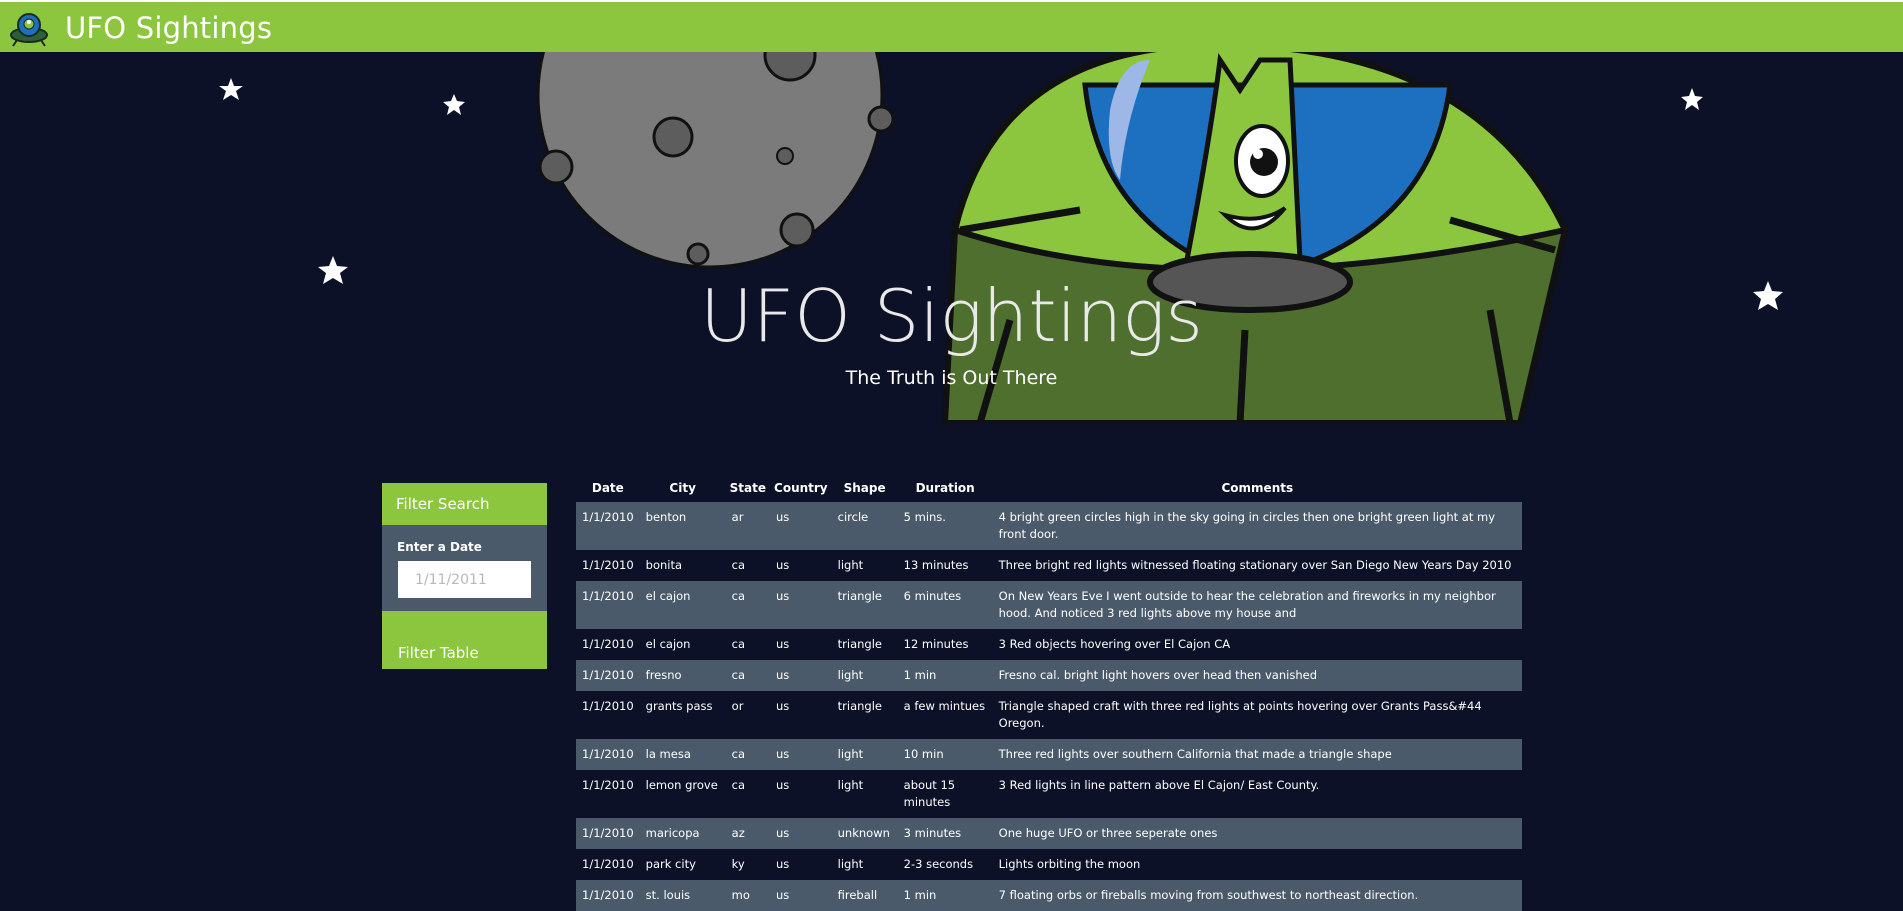  Describe the element at coordinates (464, 640) in the screenshot. I see `filter-table-button: Filter Table` at that location.